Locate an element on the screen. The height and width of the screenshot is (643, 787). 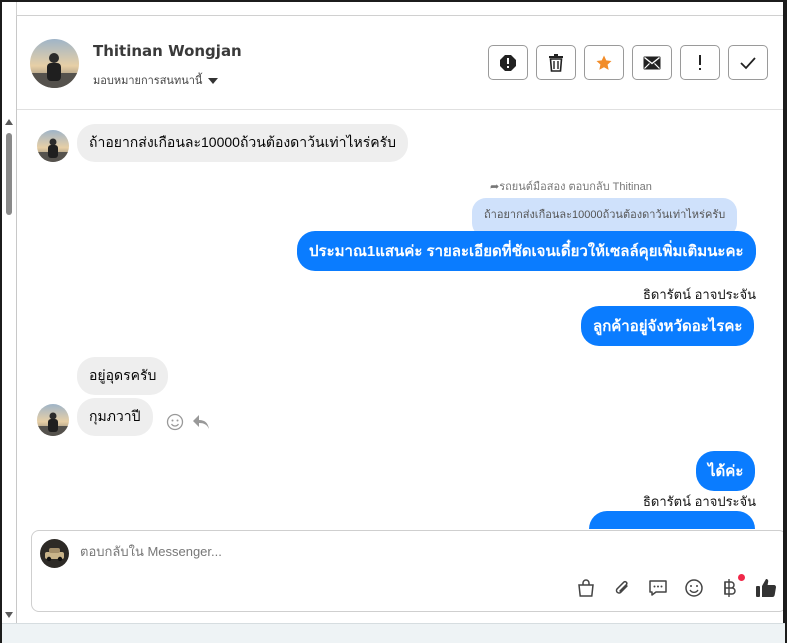
mark-unread-button is located at coordinates (652, 62).